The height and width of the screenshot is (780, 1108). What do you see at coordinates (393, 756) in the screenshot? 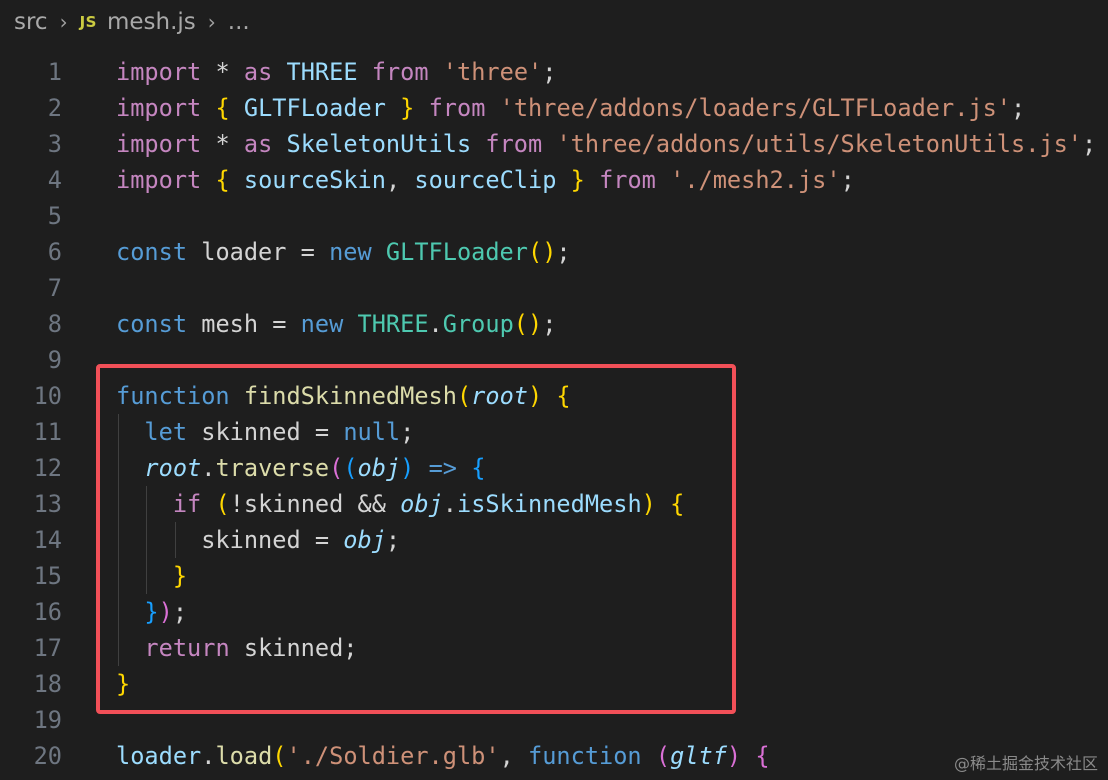
I see `code-token: './Soldier.glb'` at bounding box center [393, 756].